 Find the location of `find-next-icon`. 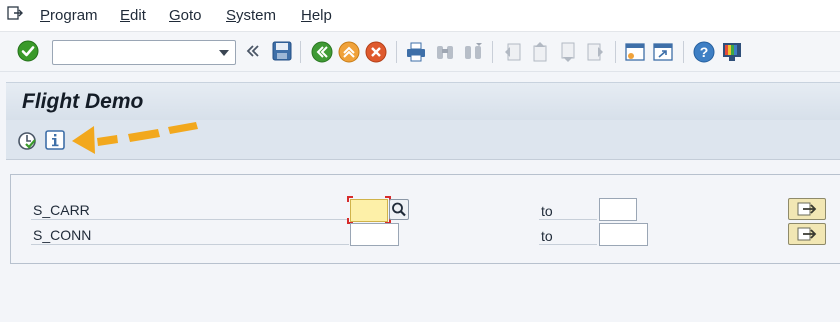

find-next-icon is located at coordinates (473, 52).